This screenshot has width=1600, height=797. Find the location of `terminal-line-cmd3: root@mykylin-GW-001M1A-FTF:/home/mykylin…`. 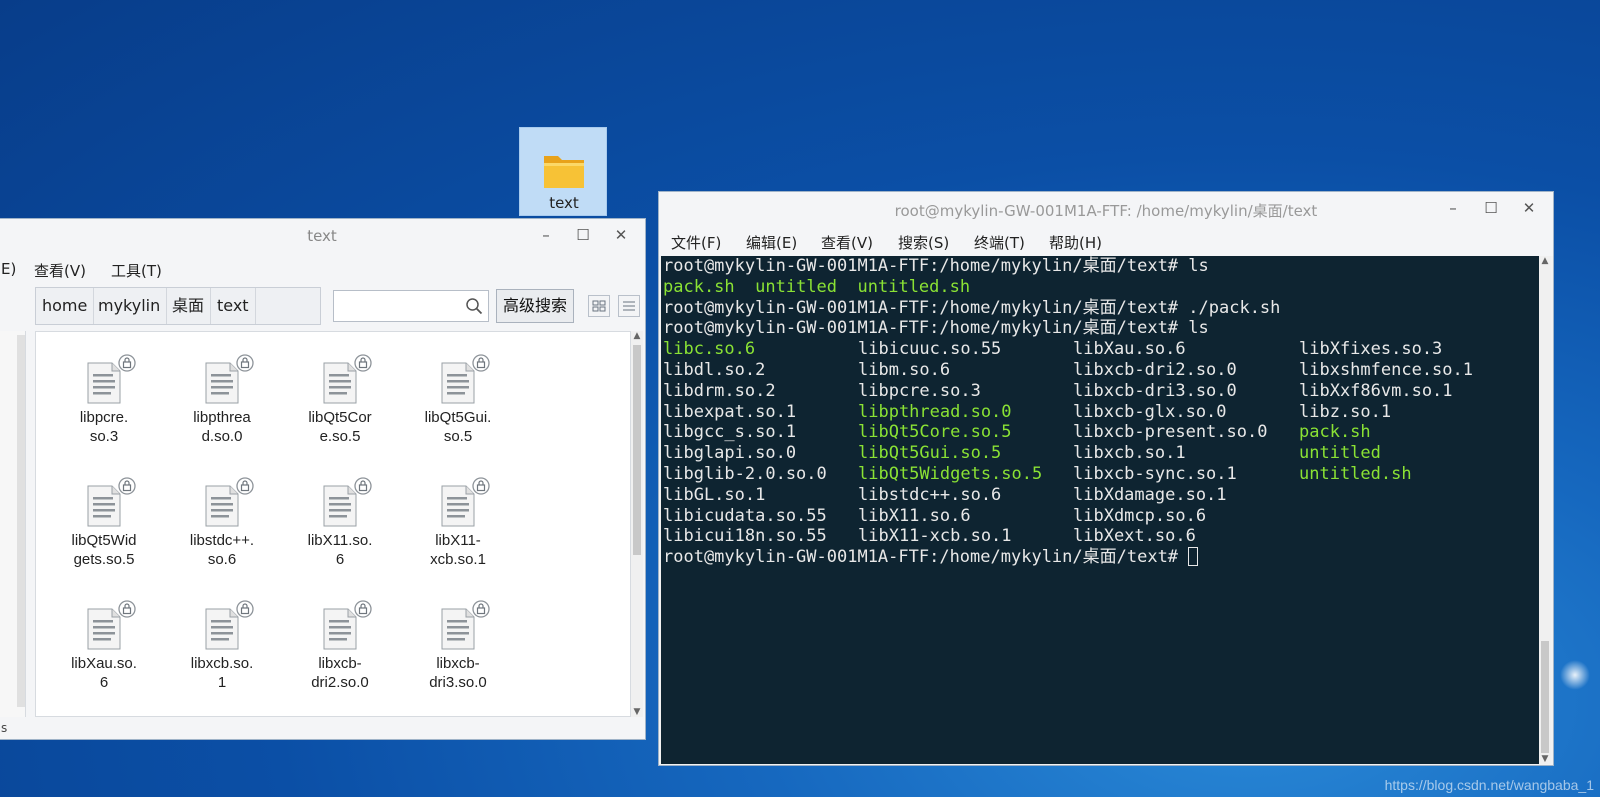

terminal-line-cmd3: root@mykylin-GW-001M1A-FTF:/home/mykylin… is located at coordinates (936, 328).